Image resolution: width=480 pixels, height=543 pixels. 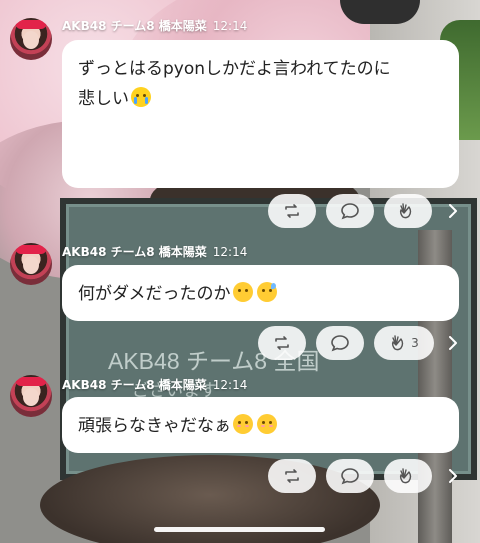 I want to click on loudly-crying-face-emoji, so click(x=141, y=97).